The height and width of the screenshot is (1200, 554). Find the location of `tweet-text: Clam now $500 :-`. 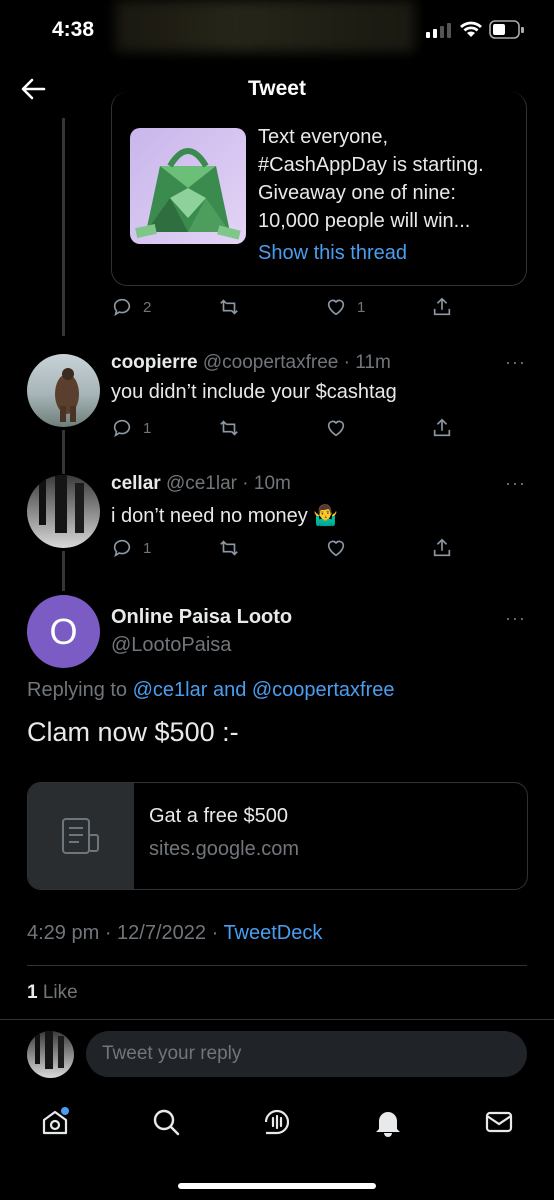

tweet-text: Clam now $500 :- is located at coordinates (133, 732).